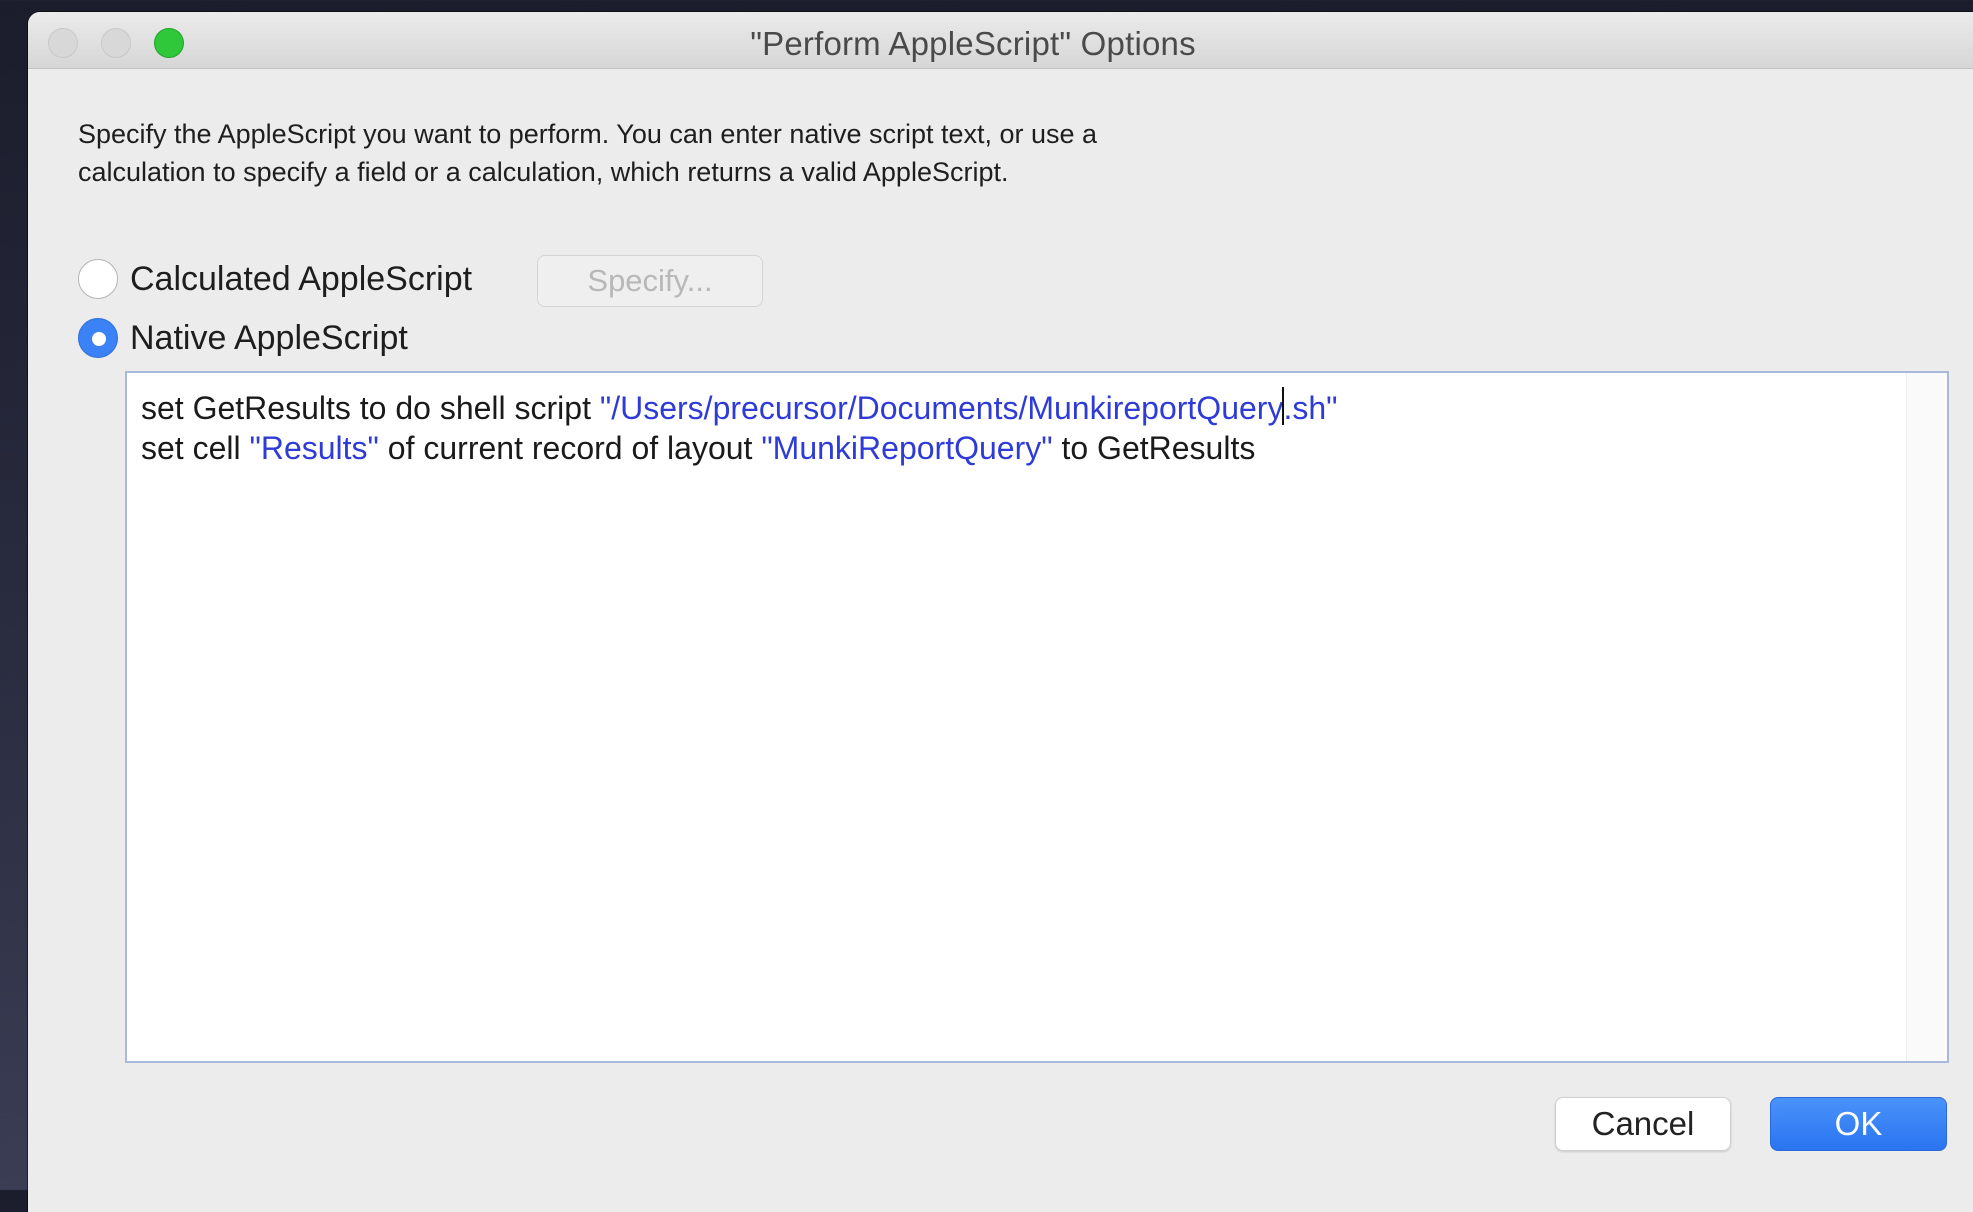 The height and width of the screenshot is (1212, 1973). What do you see at coordinates (1310, 408) in the screenshot?
I see `string-literal: .sh"` at bounding box center [1310, 408].